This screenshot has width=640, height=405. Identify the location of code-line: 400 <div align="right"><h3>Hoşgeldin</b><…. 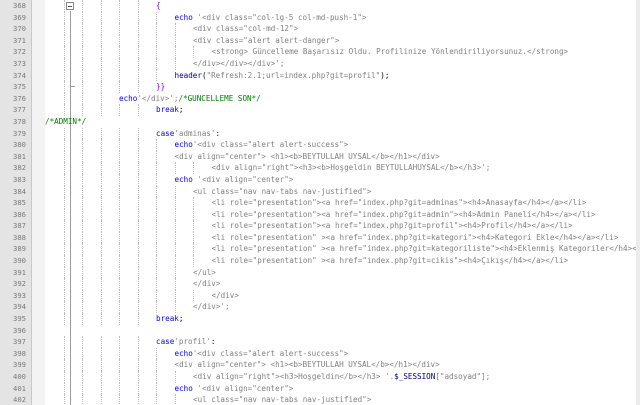
(320, 377).